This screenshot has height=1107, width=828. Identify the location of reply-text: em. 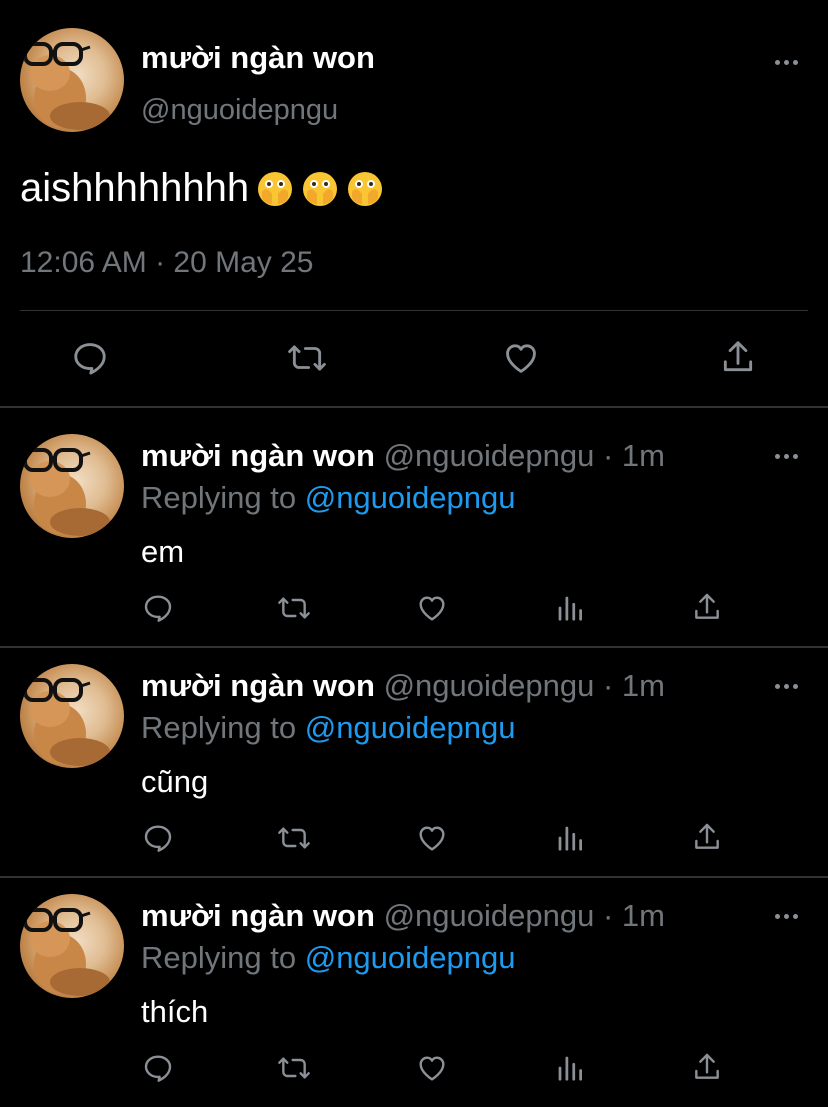
(163, 551).